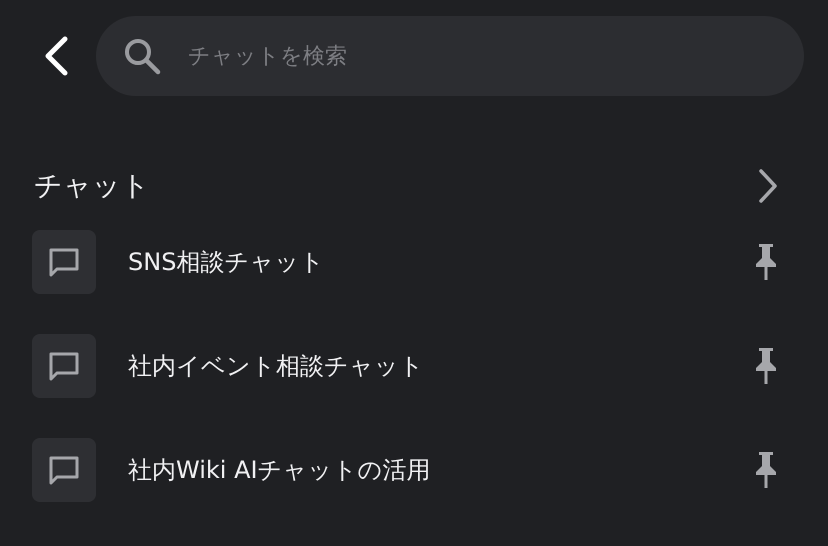 This screenshot has width=828, height=546. I want to click on chat-title: 社内イベント相談チャット, so click(440, 366).